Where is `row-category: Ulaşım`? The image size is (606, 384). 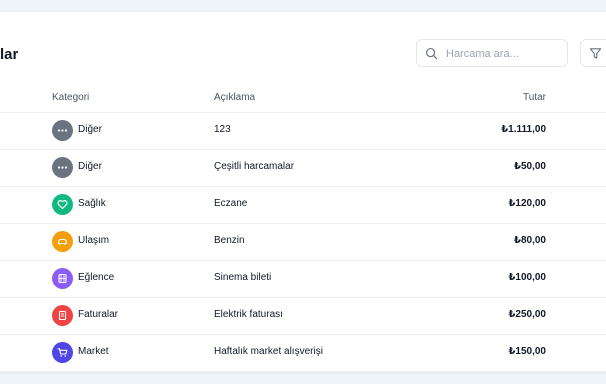 row-category: Ulaşım is located at coordinates (94, 240).